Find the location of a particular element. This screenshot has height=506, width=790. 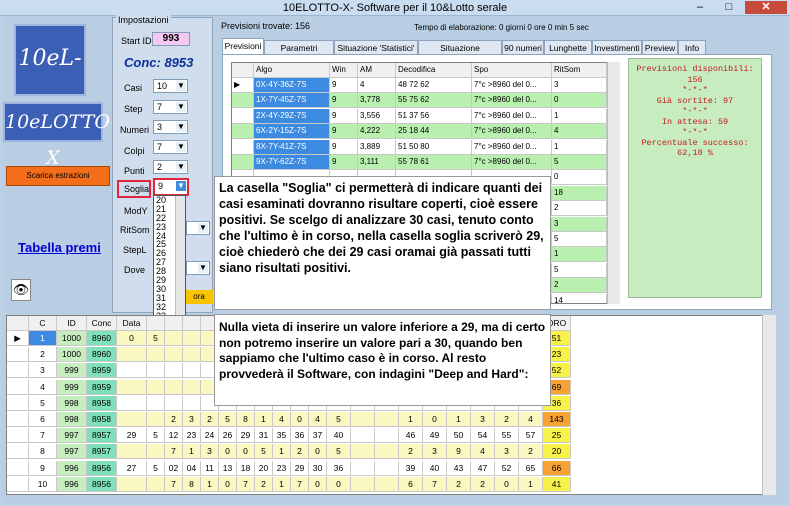

tab-preview: Preview is located at coordinates (660, 47).